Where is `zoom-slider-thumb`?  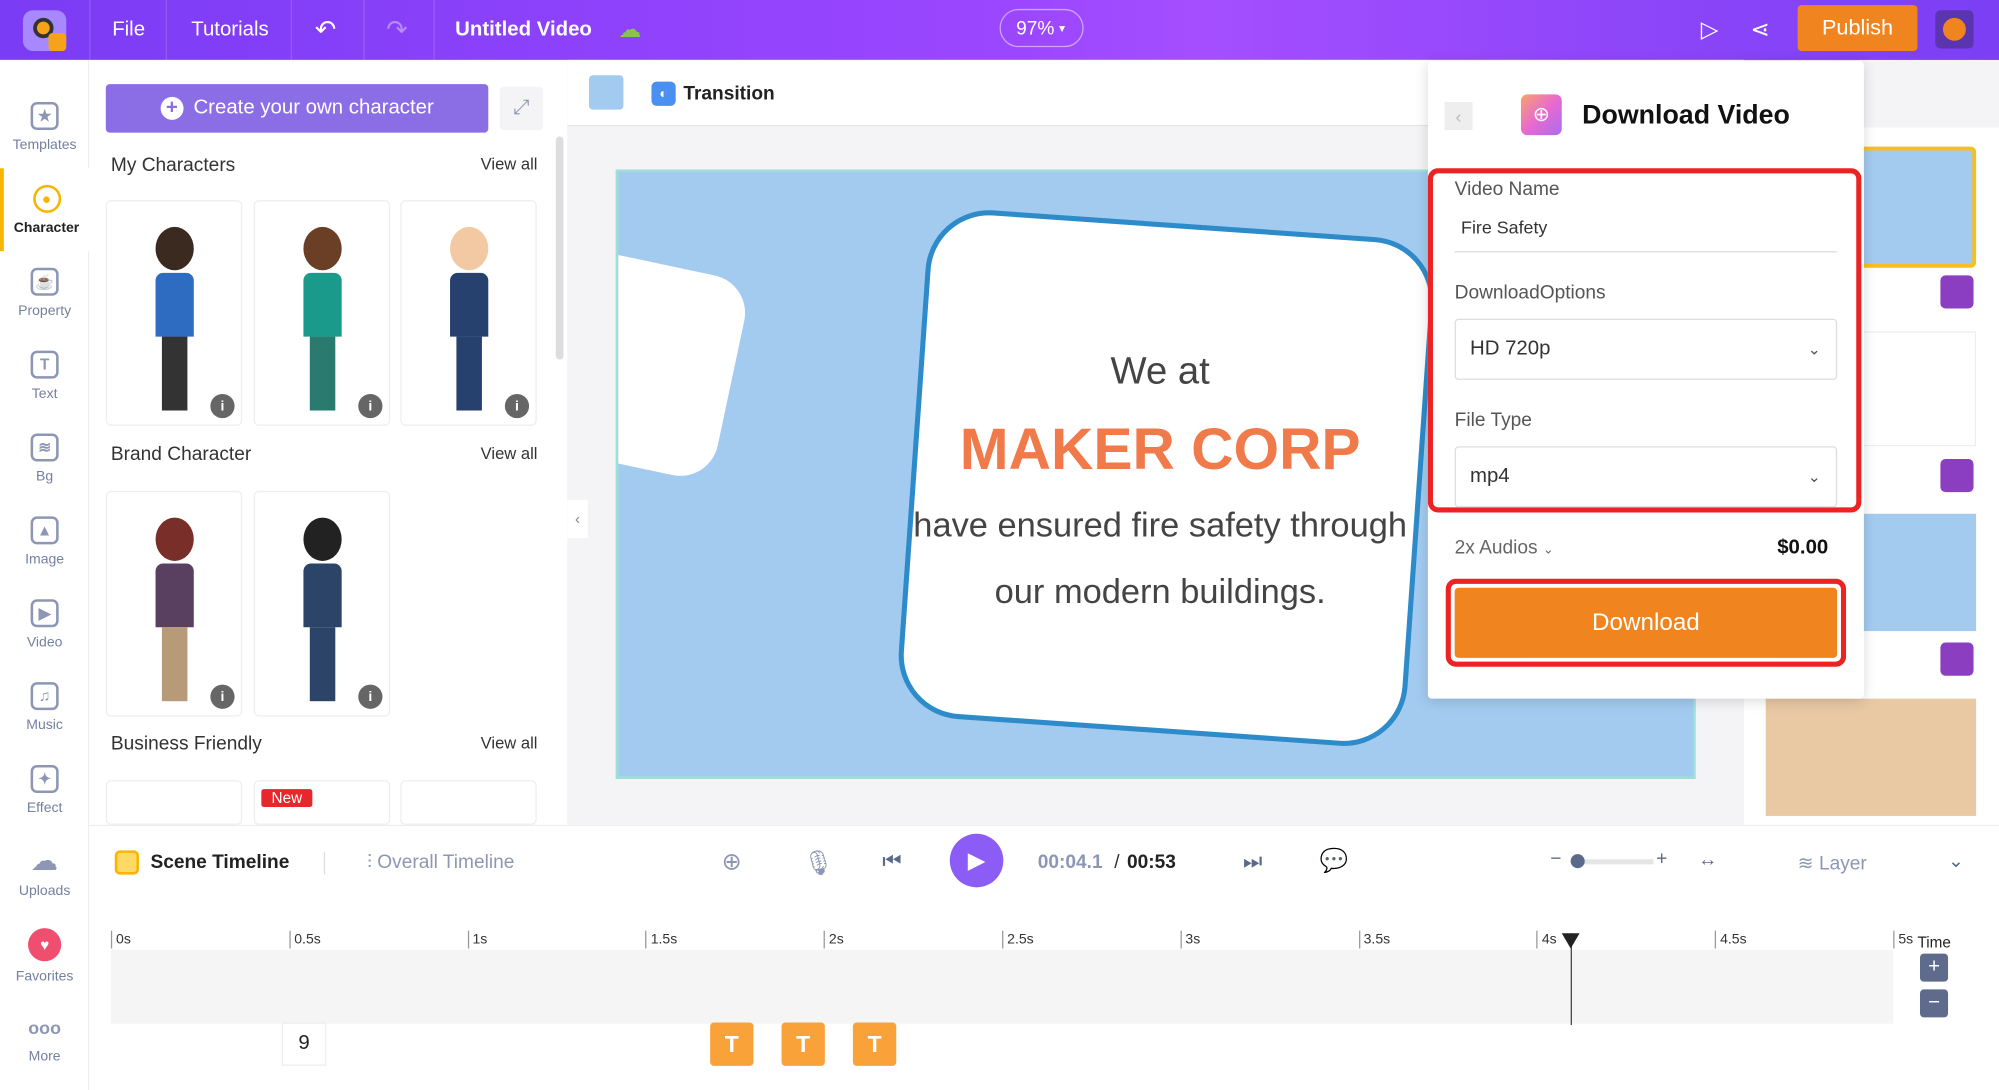
zoom-slider-thumb is located at coordinates (1577, 861).